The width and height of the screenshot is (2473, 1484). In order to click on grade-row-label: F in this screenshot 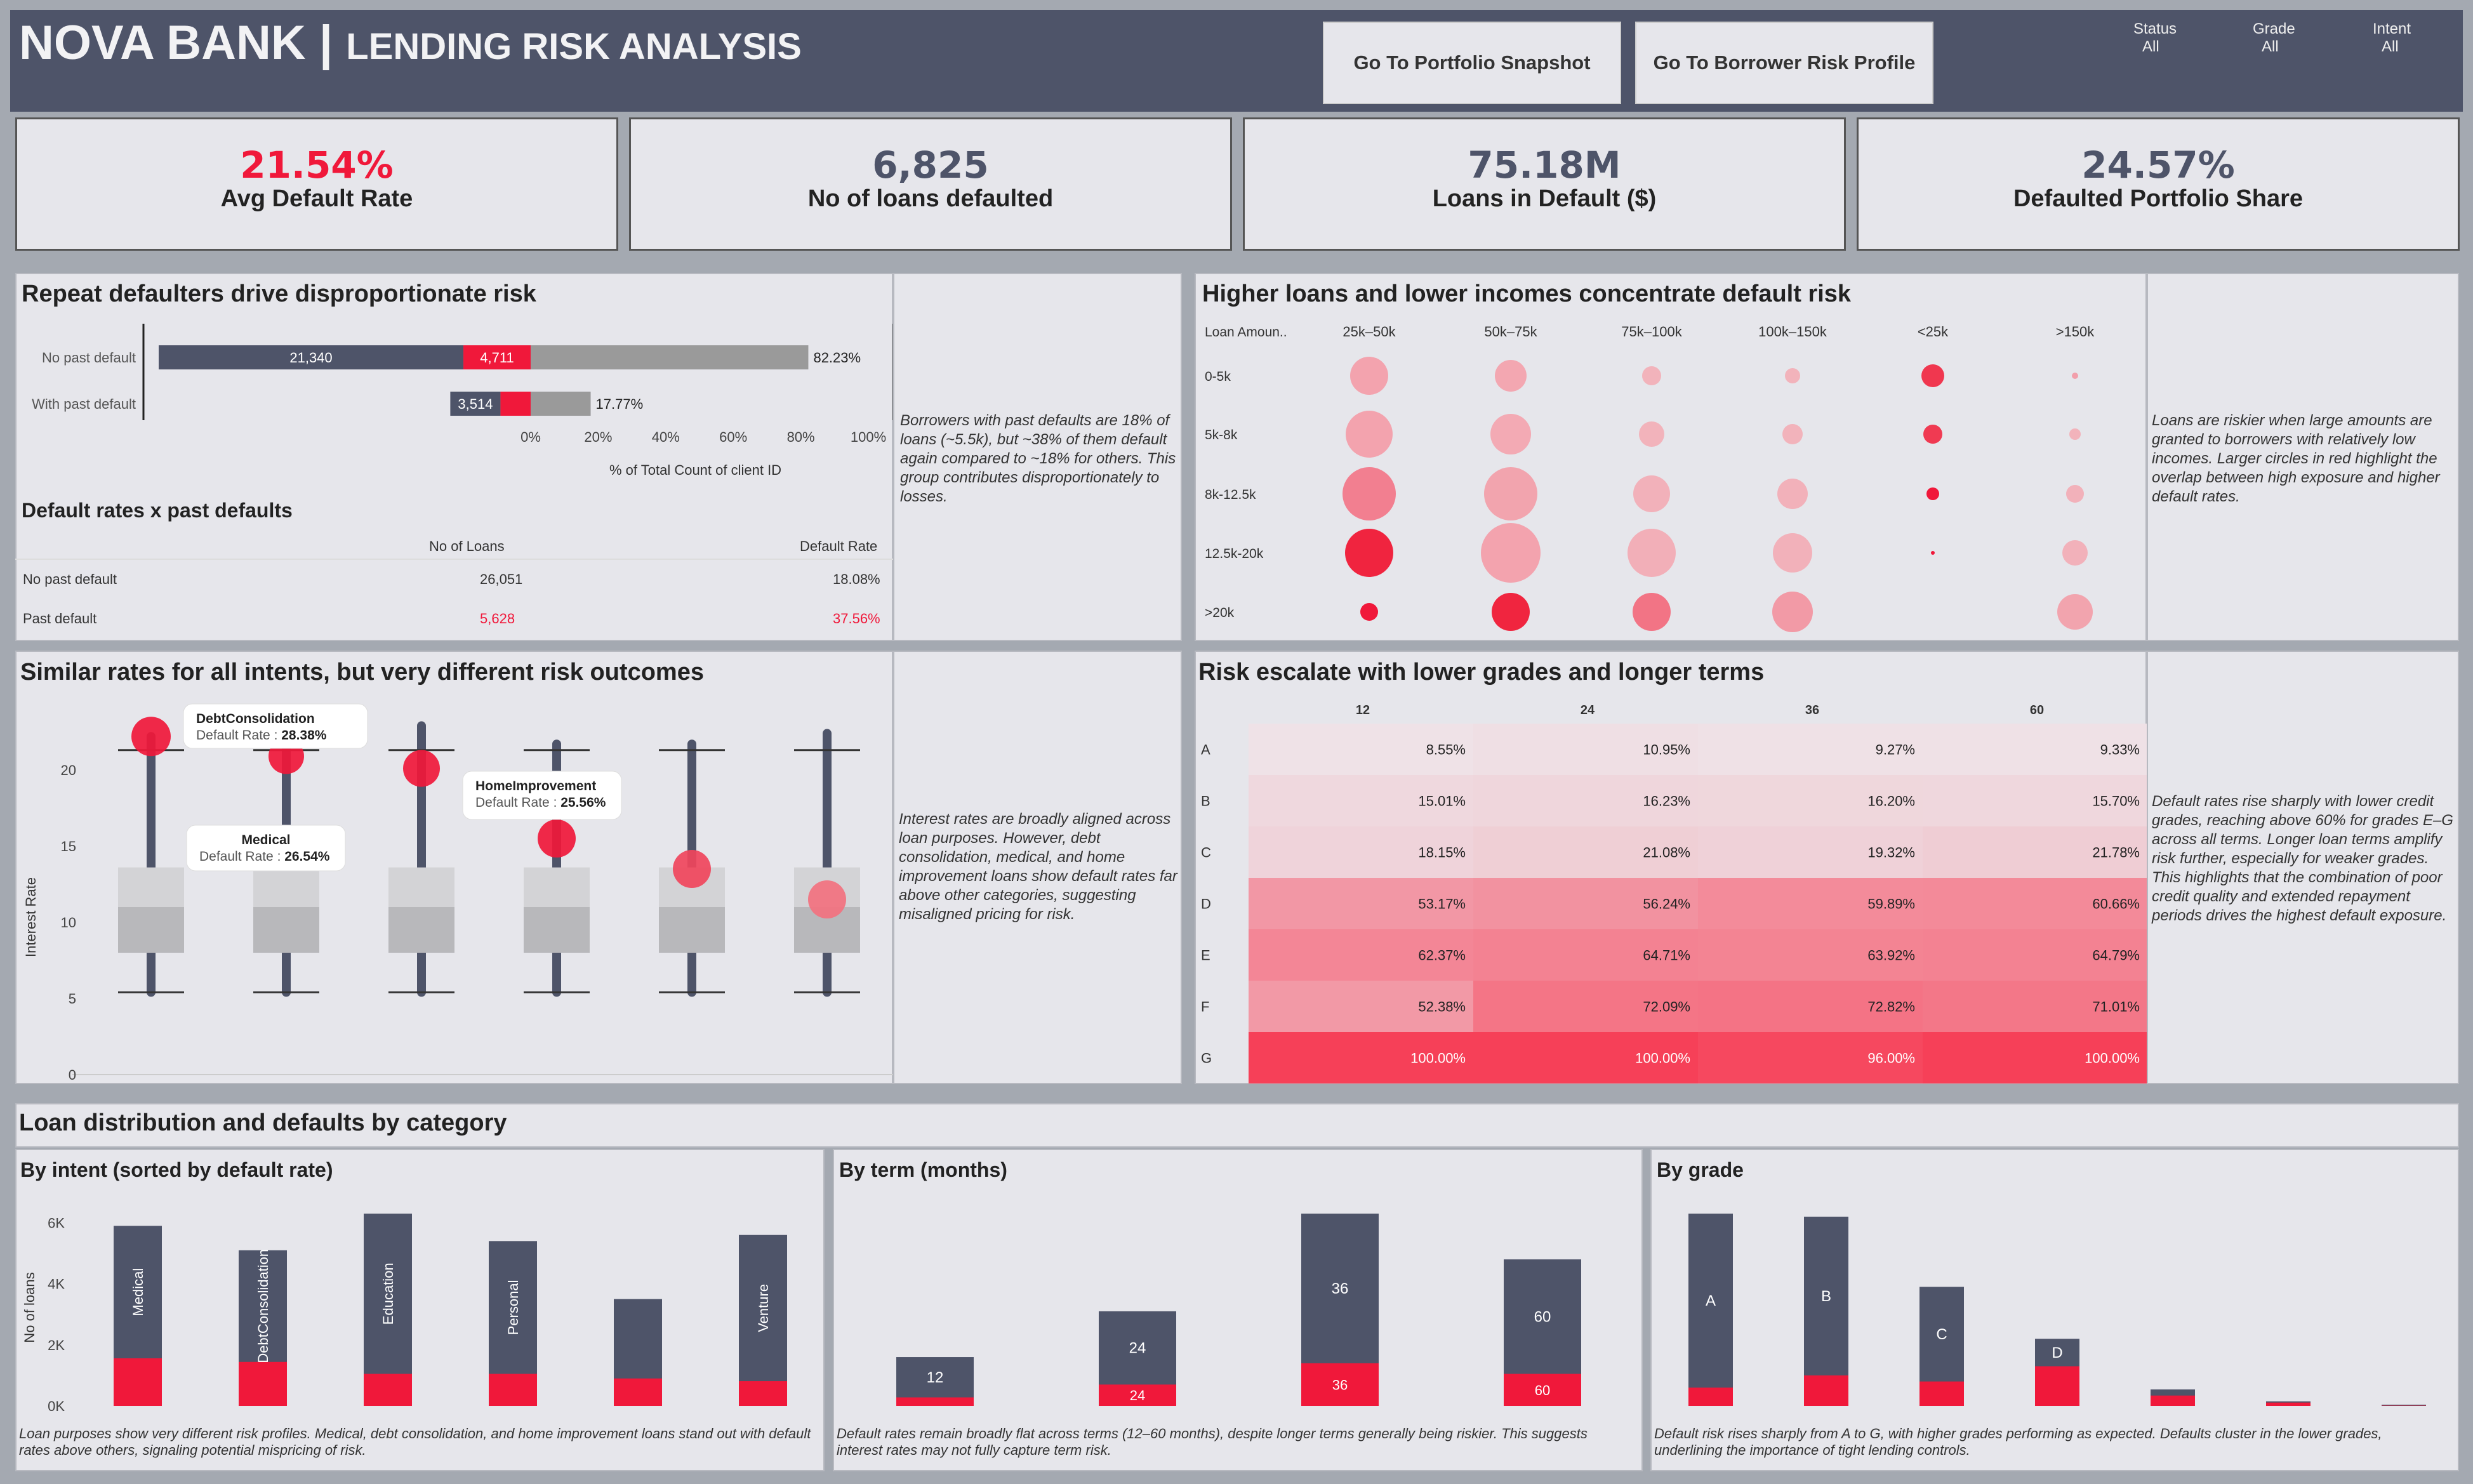, I will do `click(1205, 1007)`.